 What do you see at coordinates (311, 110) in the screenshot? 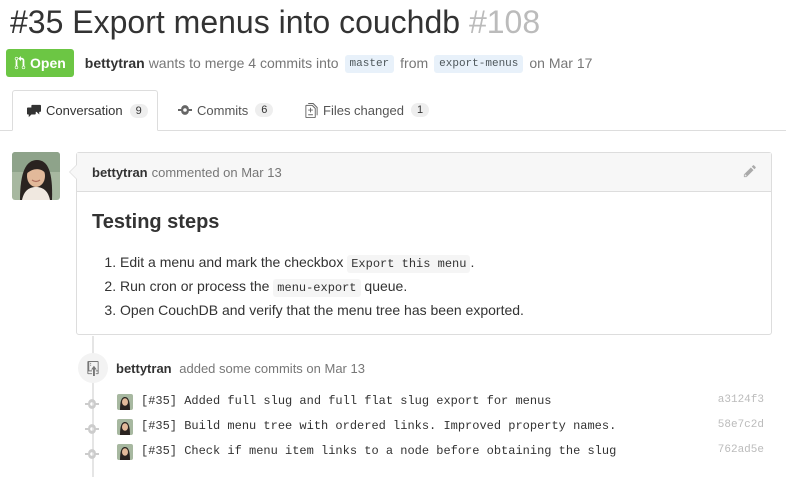
I see `diff-icon` at bounding box center [311, 110].